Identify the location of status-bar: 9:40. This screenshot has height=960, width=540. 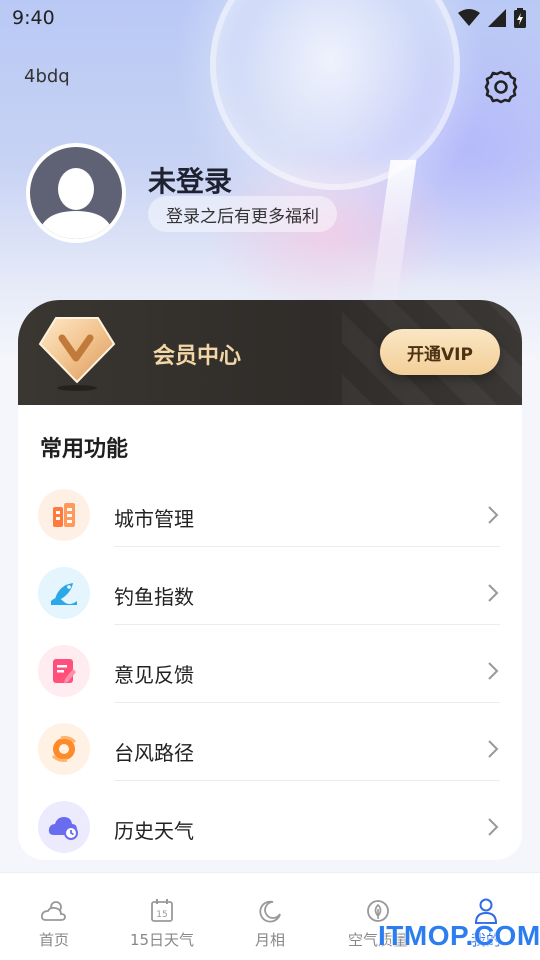
(270, 18).